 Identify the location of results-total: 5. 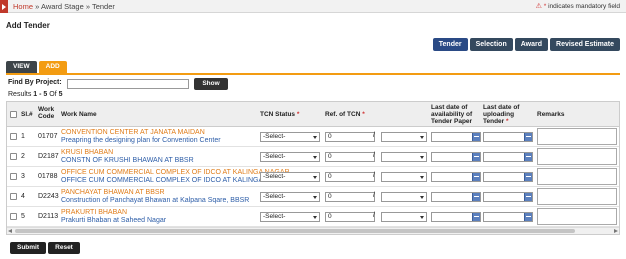
(60, 94).